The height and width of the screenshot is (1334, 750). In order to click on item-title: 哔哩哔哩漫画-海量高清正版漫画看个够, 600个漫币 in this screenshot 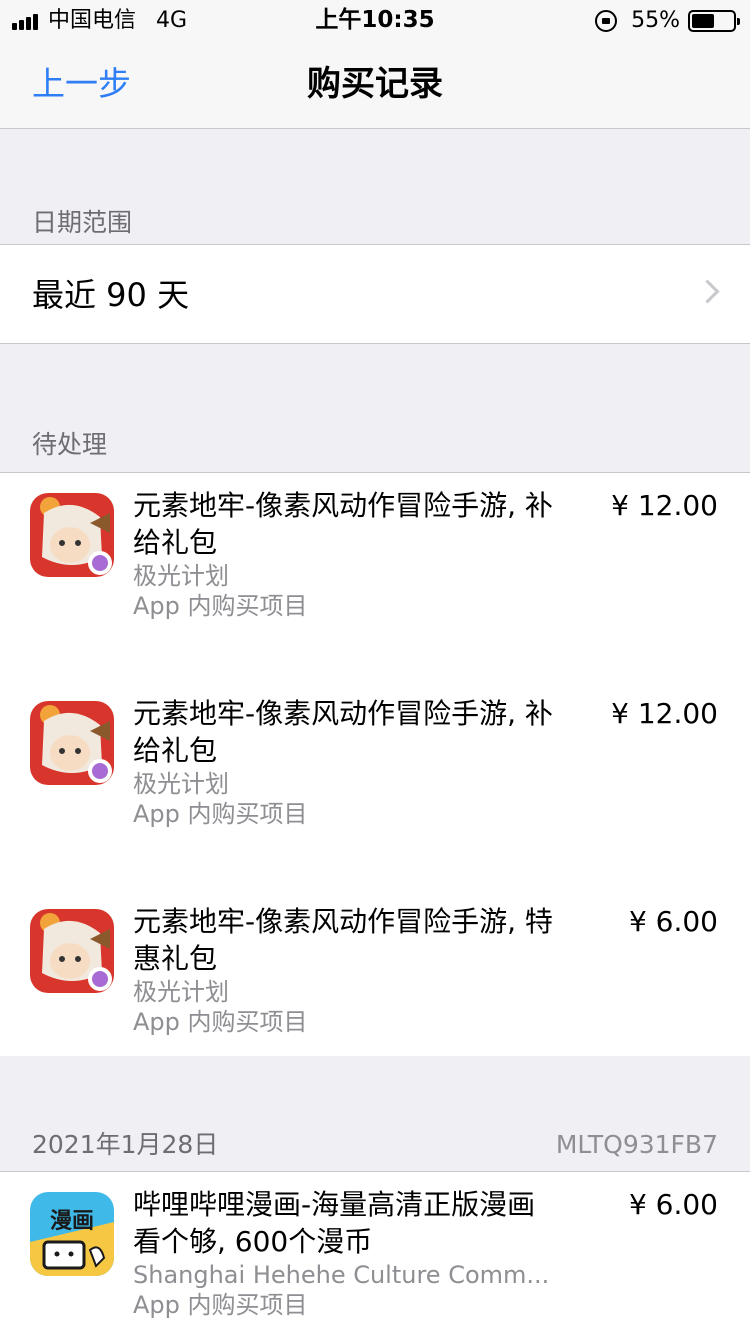, I will do `click(334, 1223)`.